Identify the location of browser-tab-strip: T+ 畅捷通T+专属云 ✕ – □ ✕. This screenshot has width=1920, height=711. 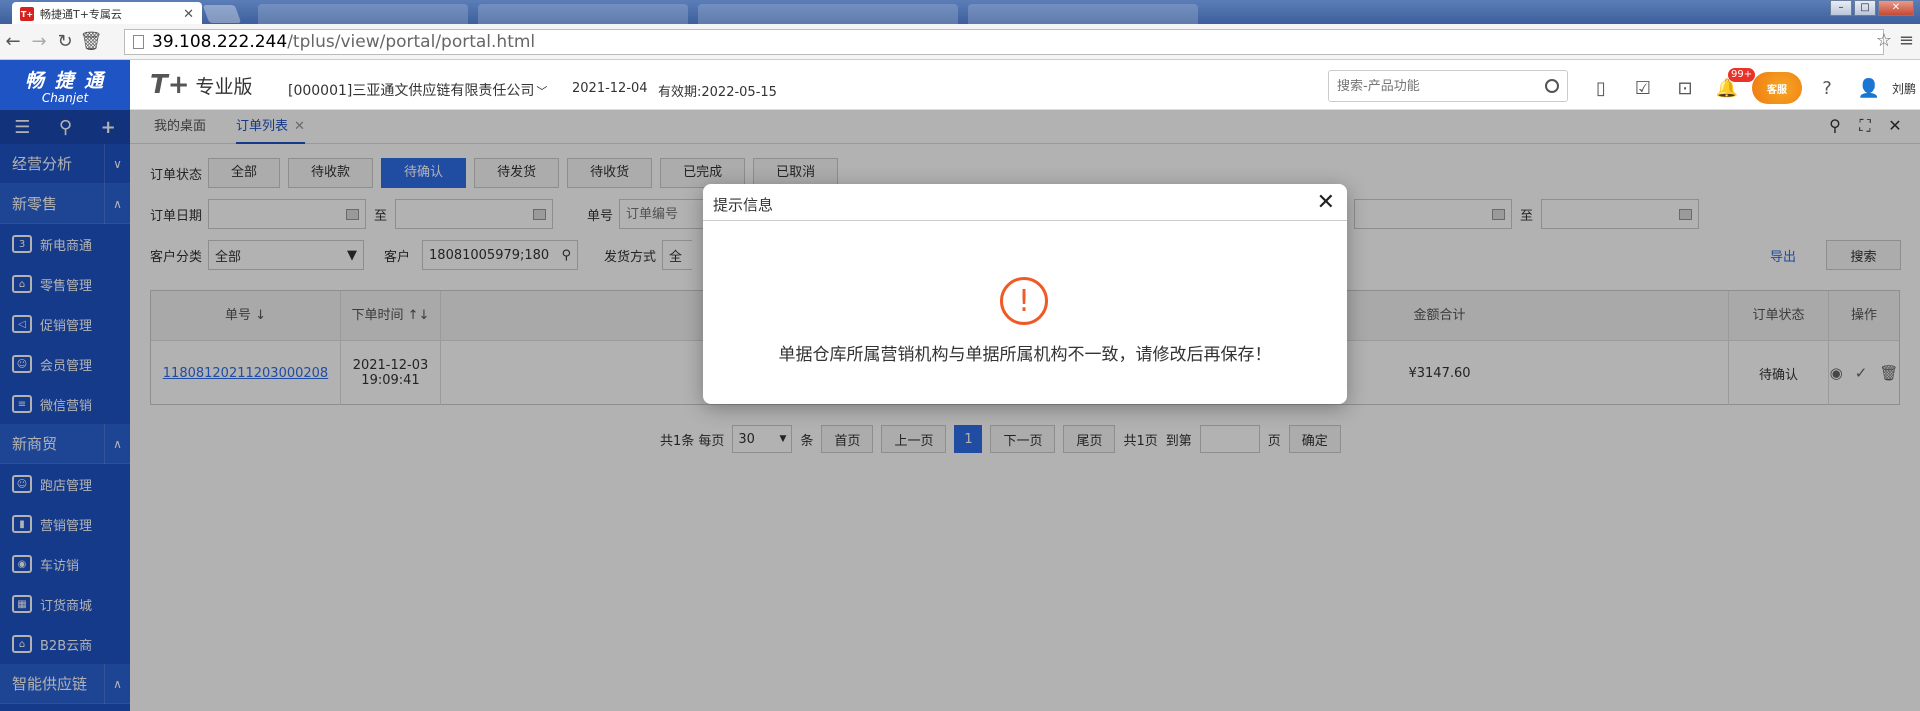
(960, 13).